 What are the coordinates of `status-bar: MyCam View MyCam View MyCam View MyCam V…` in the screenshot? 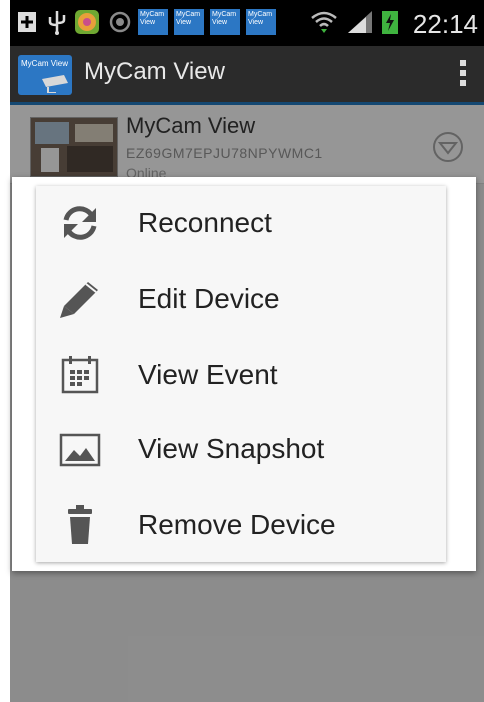 It's located at (247, 23).